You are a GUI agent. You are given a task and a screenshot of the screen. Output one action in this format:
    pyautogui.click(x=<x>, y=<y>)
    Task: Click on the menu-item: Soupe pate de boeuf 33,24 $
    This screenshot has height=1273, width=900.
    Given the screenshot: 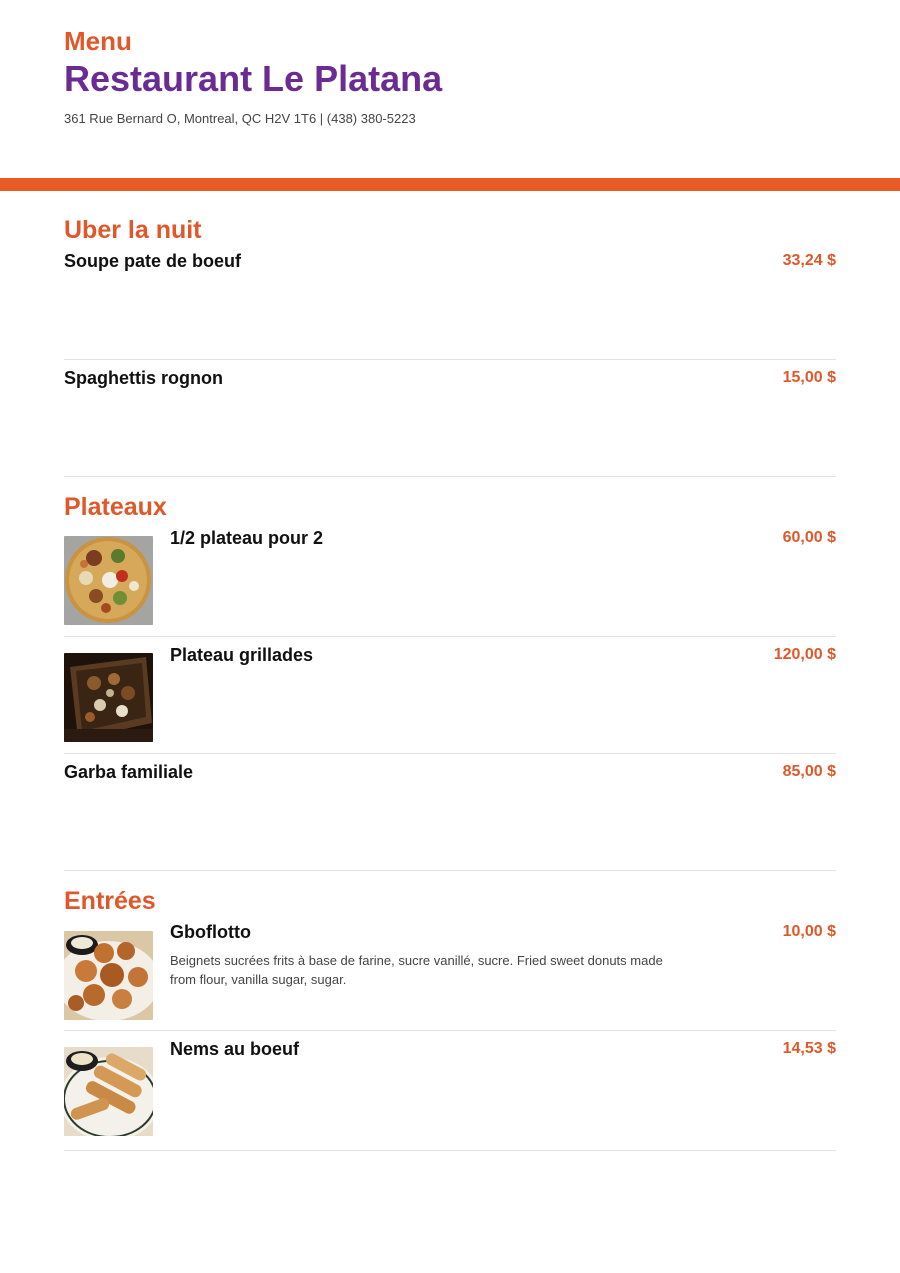 What is the action you would take?
    pyautogui.click(x=450, y=303)
    